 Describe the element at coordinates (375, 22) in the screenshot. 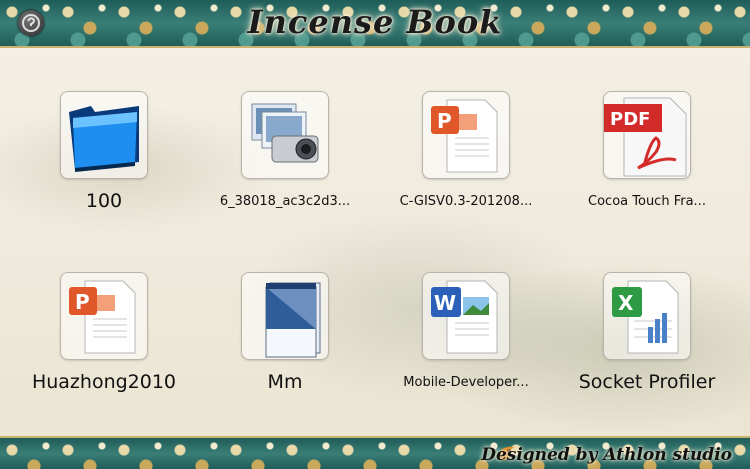

I see `app-title: Incense Book` at that location.